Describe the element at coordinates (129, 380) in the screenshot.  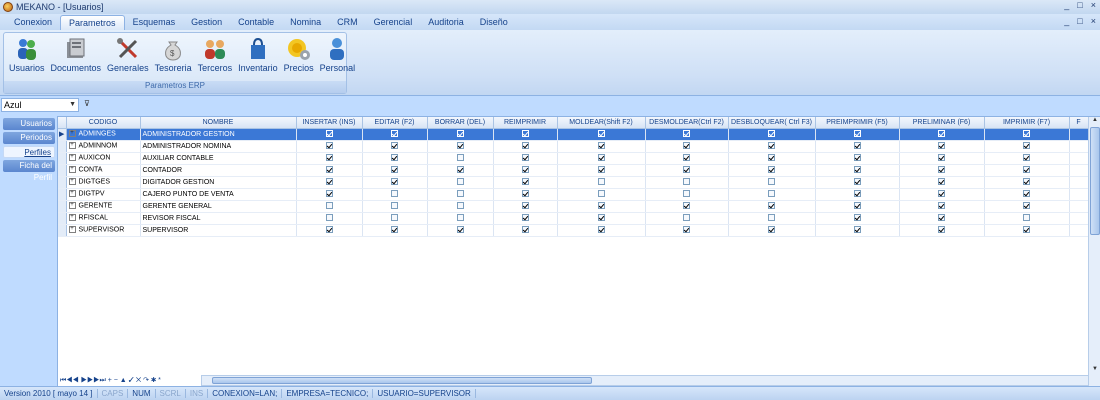
I see `record-navigator: ⏮◀◀ ▶▶▶⏭ + − ▲ ✓ ✕ ↷ ✱ *` at that location.